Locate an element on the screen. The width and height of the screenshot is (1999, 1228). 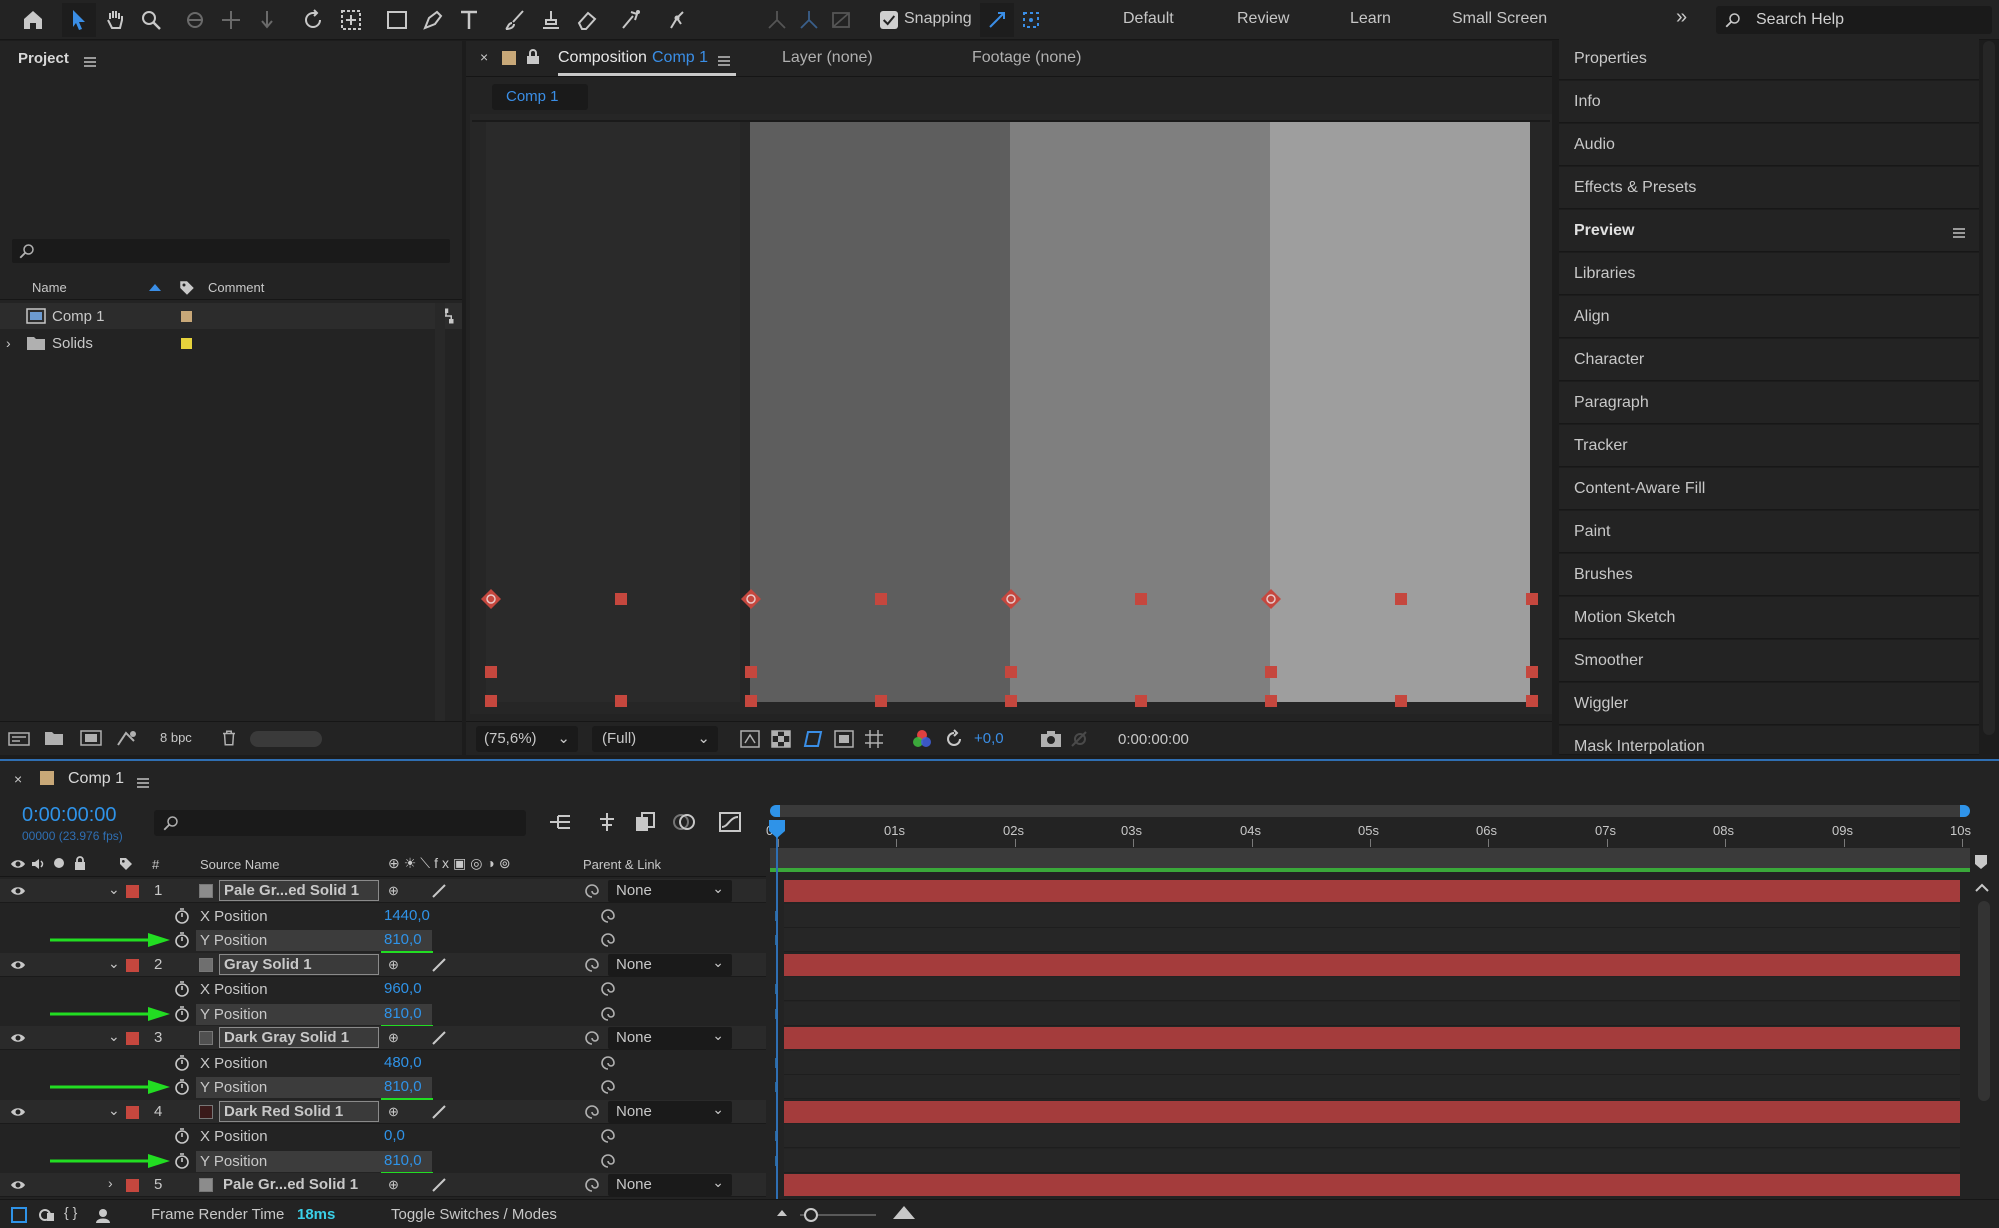
reset-exposure-icon is located at coordinates (954, 739).